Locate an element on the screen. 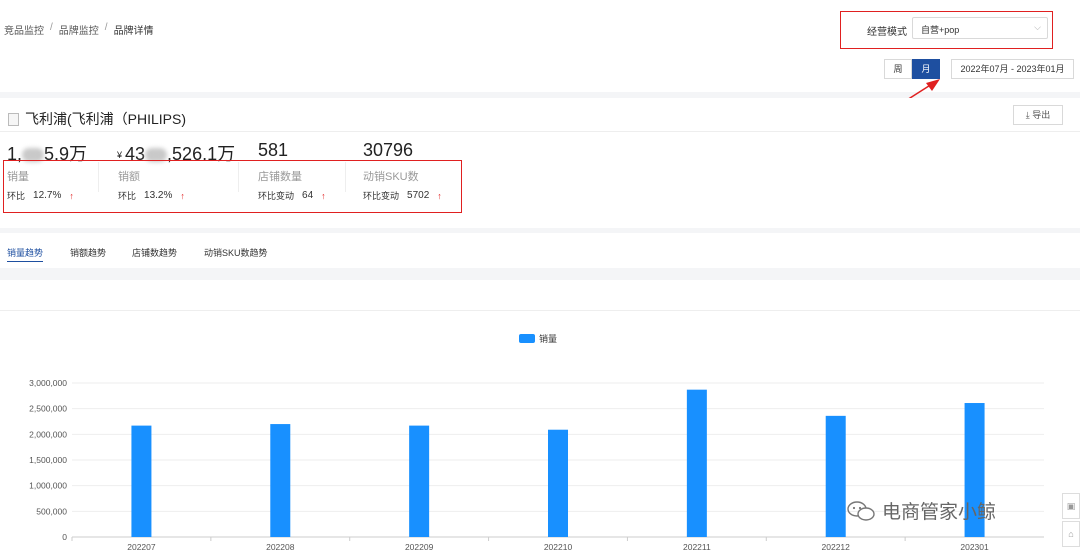 This screenshot has height=560, width=1080. tab-sales-amount-trend: 销额趋势 is located at coordinates (88, 252).